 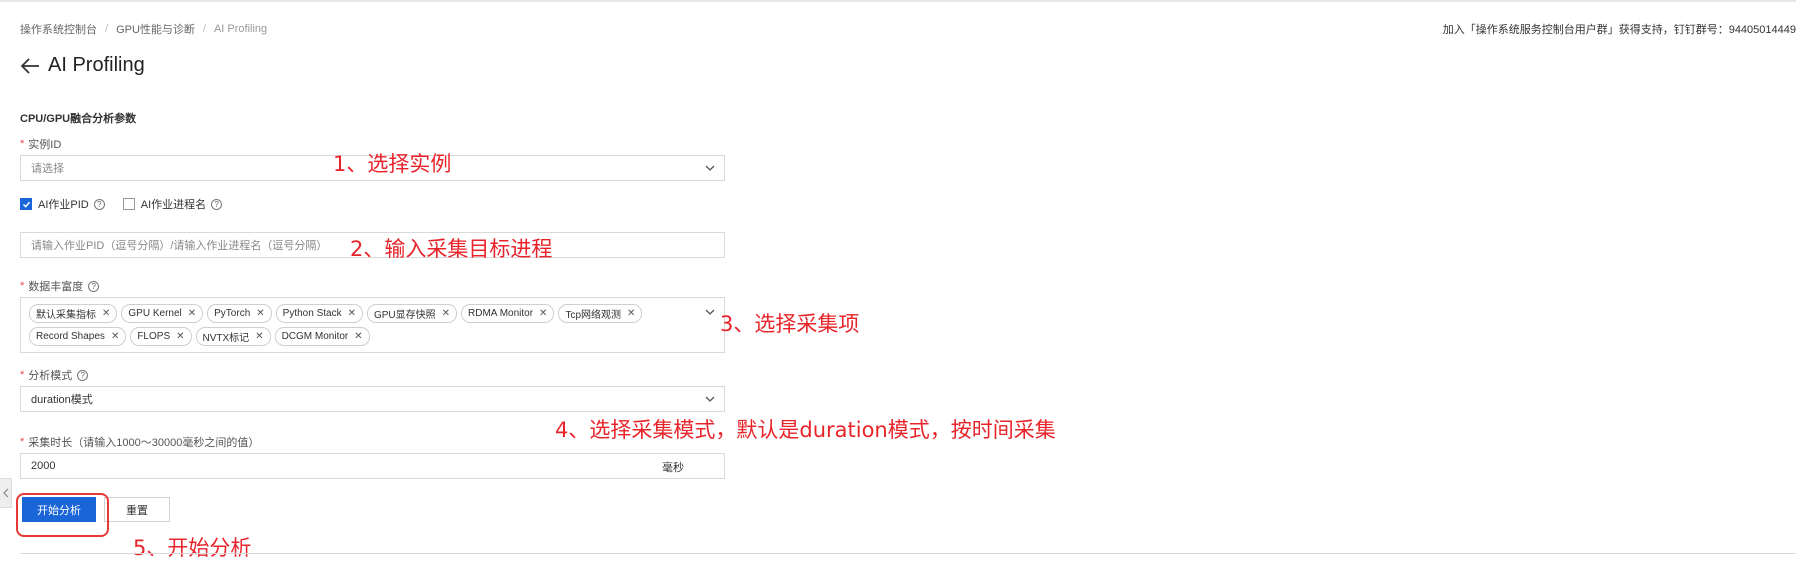 I want to click on reset-button: 重置, so click(x=137, y=509).